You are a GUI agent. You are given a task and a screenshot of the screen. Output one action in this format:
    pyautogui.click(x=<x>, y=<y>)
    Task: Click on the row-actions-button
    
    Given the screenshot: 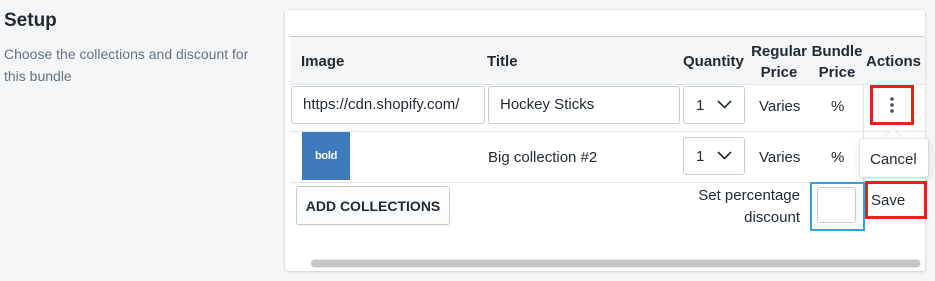 What is the action you would take?
    pyautogui.click(x=892, y=105)
    